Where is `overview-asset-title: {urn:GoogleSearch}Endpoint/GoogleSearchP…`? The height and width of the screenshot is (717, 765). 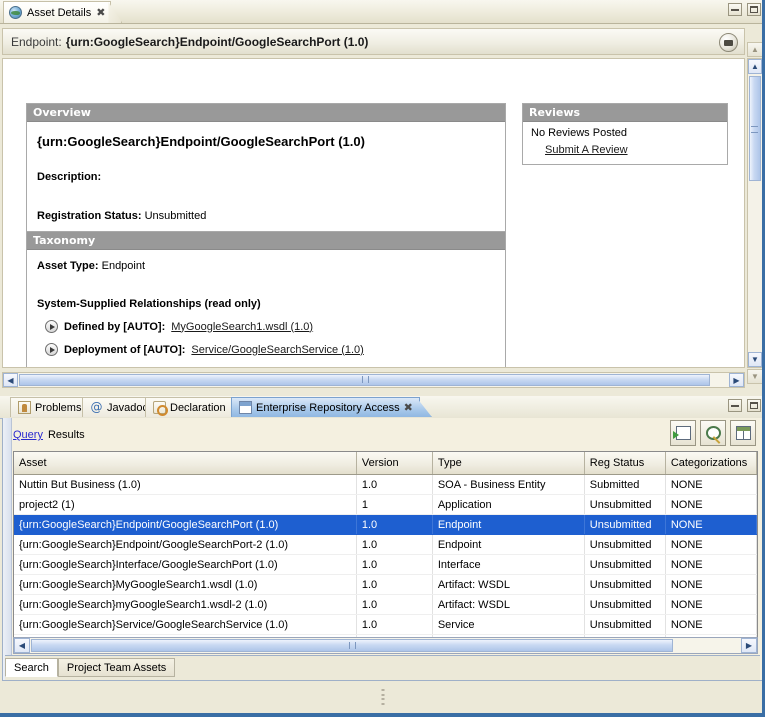
overview-asset-title: {urn:GoogleSearch}Endpoint/GoogleSearchP… is located at coordinates (201, 141).